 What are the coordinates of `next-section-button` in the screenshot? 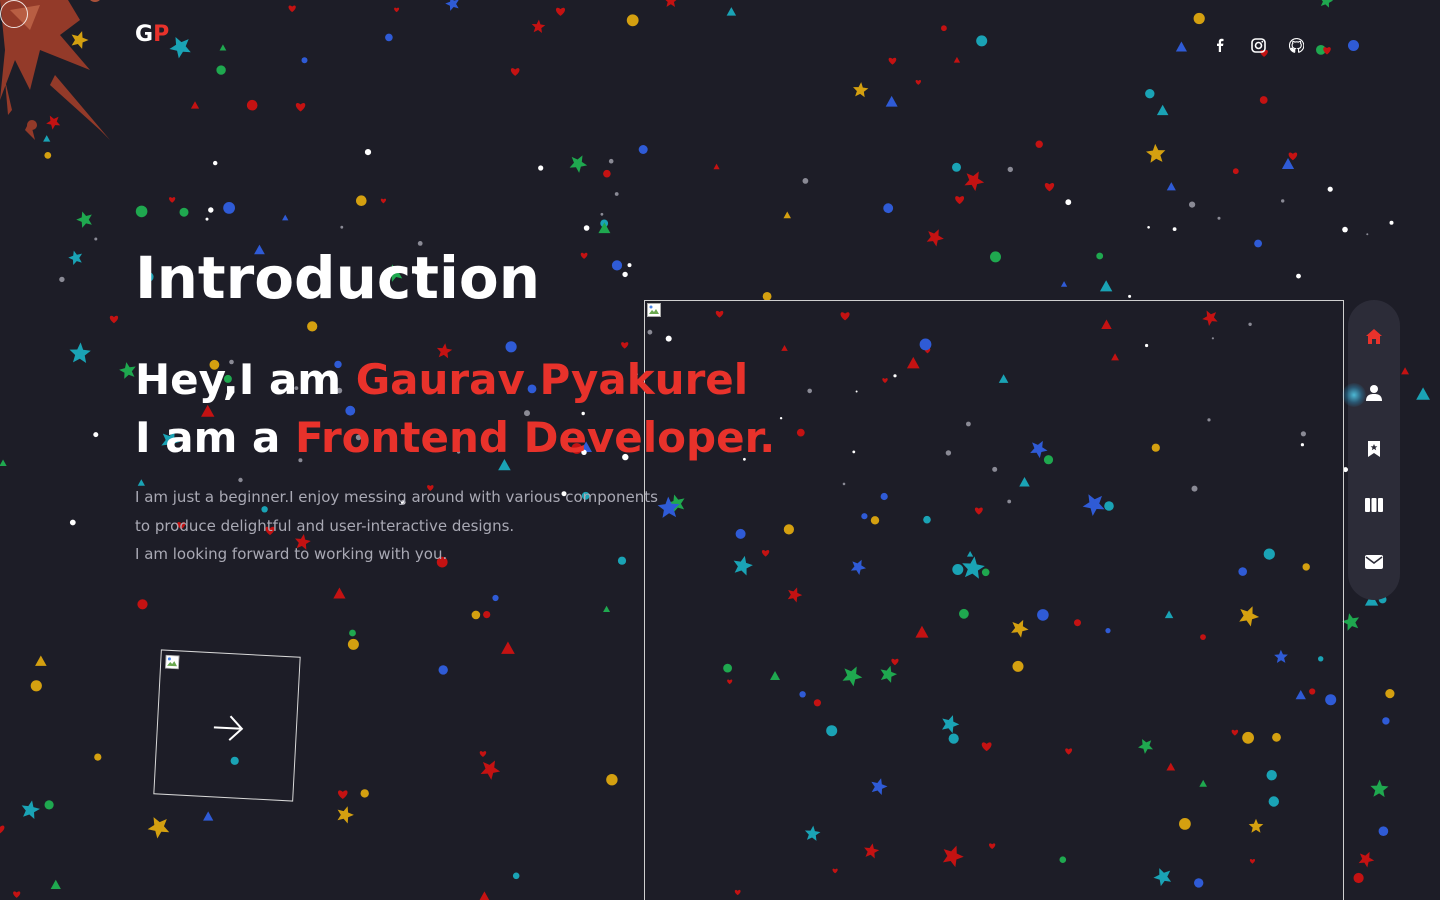 It's located at (227, 725).